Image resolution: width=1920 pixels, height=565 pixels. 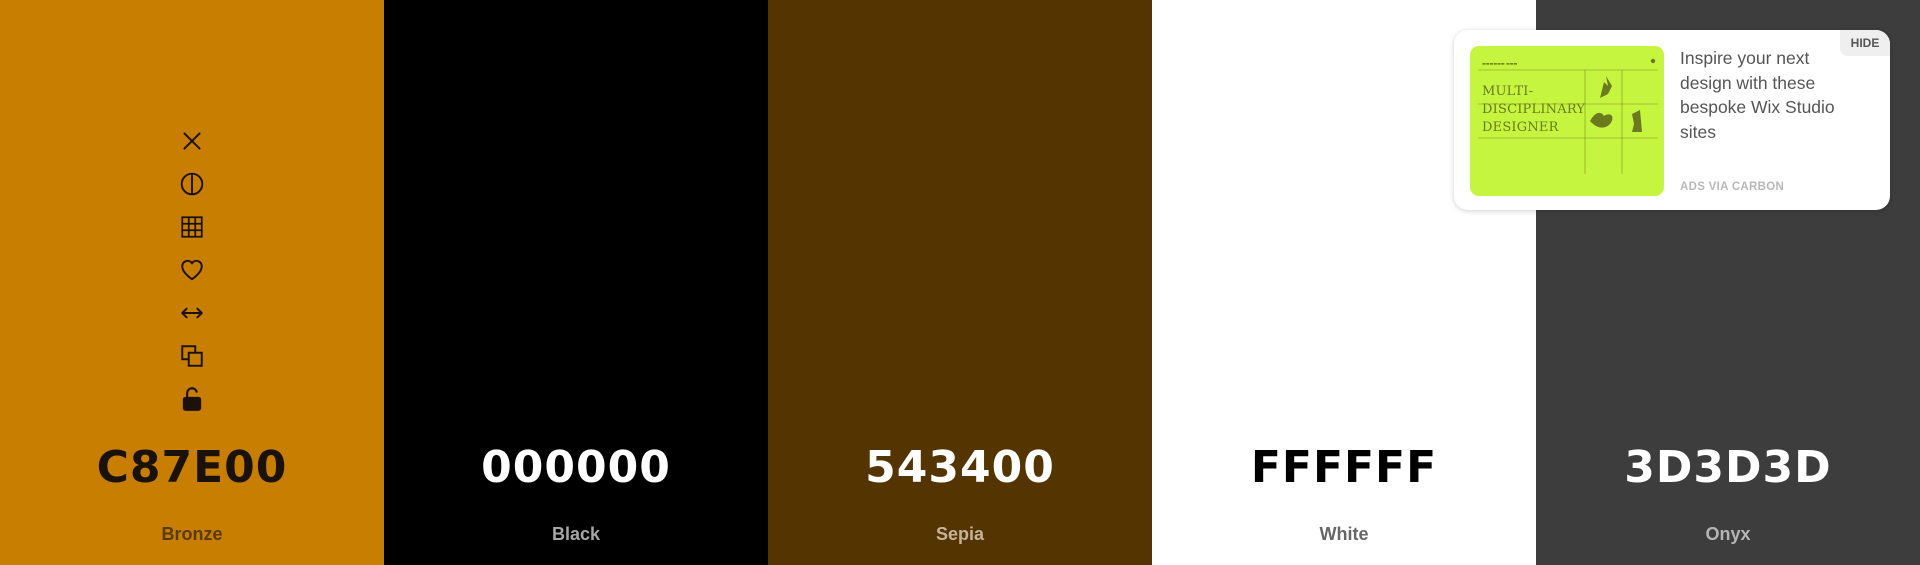 I want to click on contrast-icon, so click(x=192, y=183).